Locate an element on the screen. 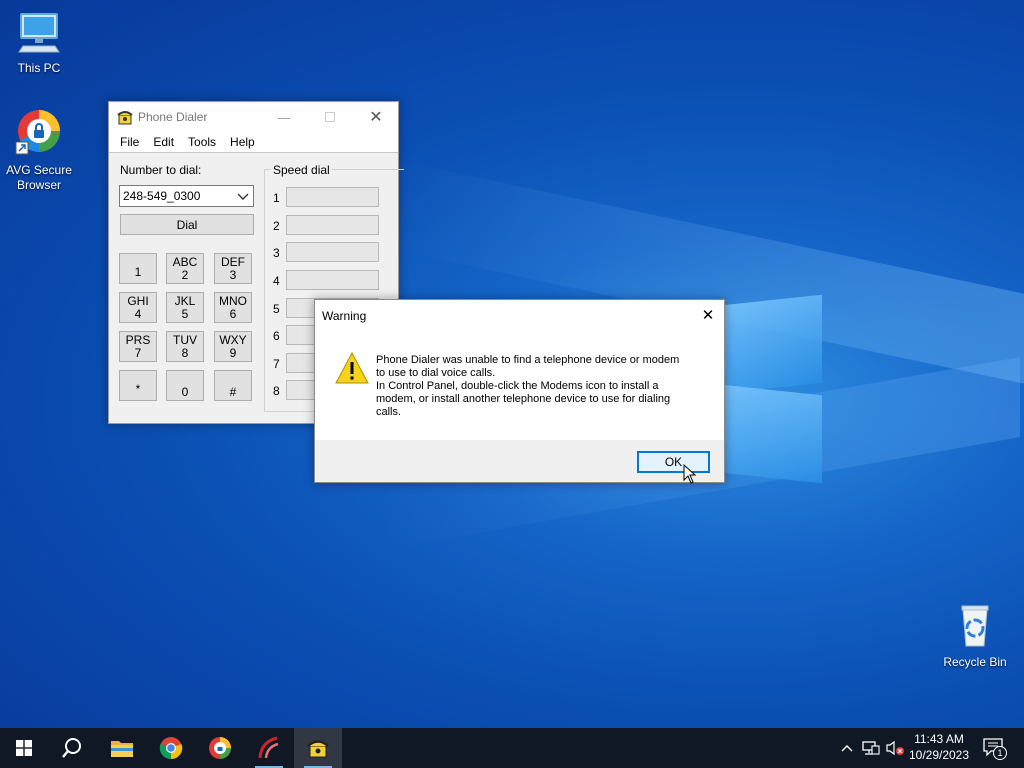  keypad-digit: 2 is located at coordinates (185, 275).